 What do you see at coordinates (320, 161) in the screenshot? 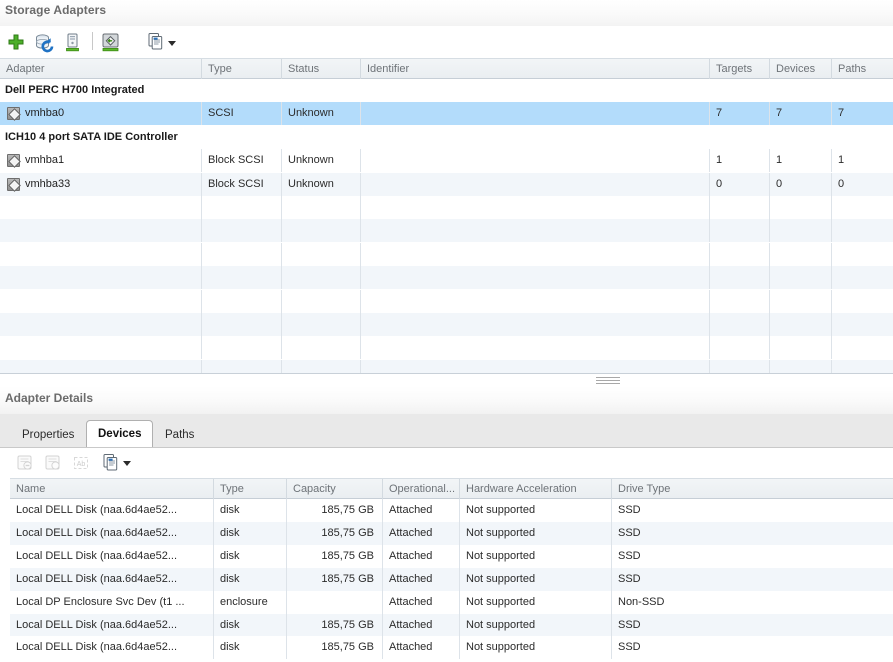
I see `adapter-cell-status: Unknown` at bounding box center [320, 161].